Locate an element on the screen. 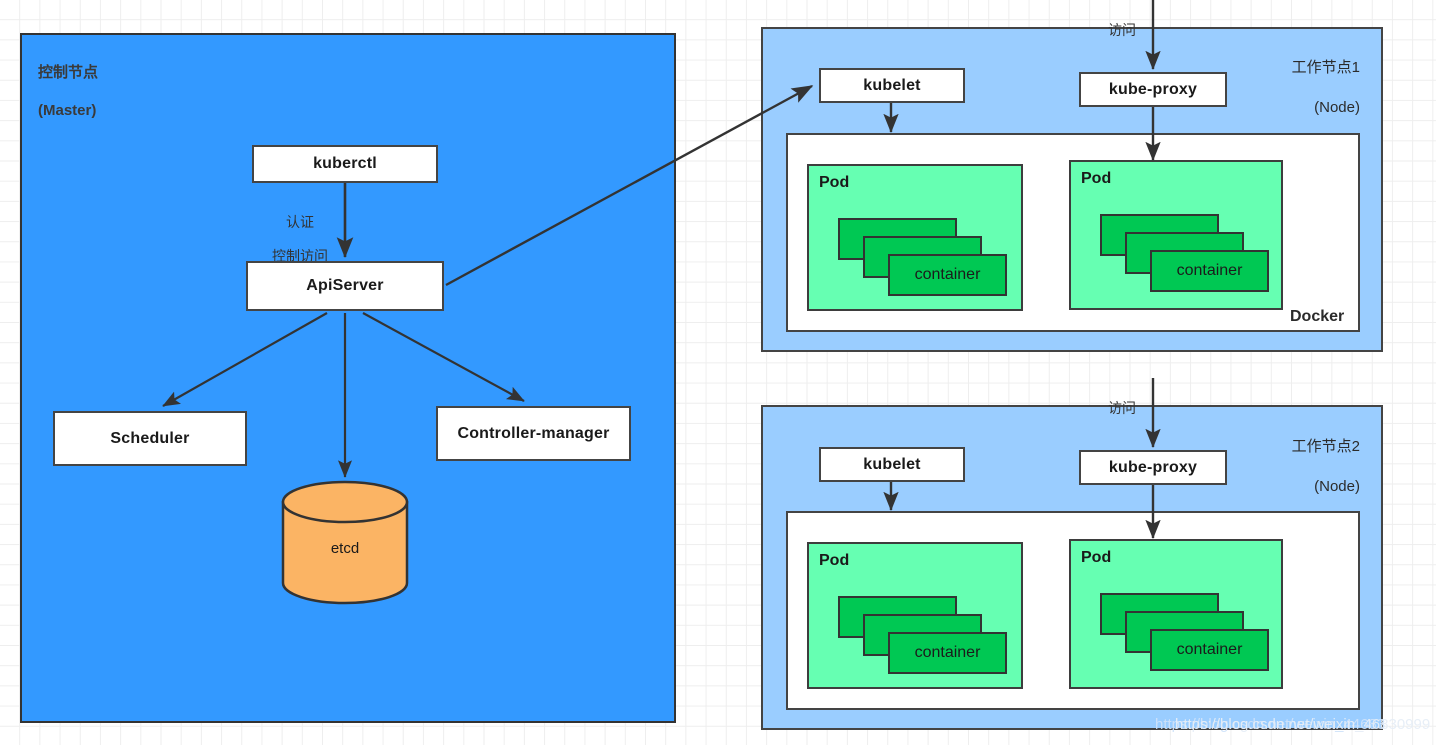  worker-node-2-label-line1: 工作节点2 is located at coordinates (1325, 446).